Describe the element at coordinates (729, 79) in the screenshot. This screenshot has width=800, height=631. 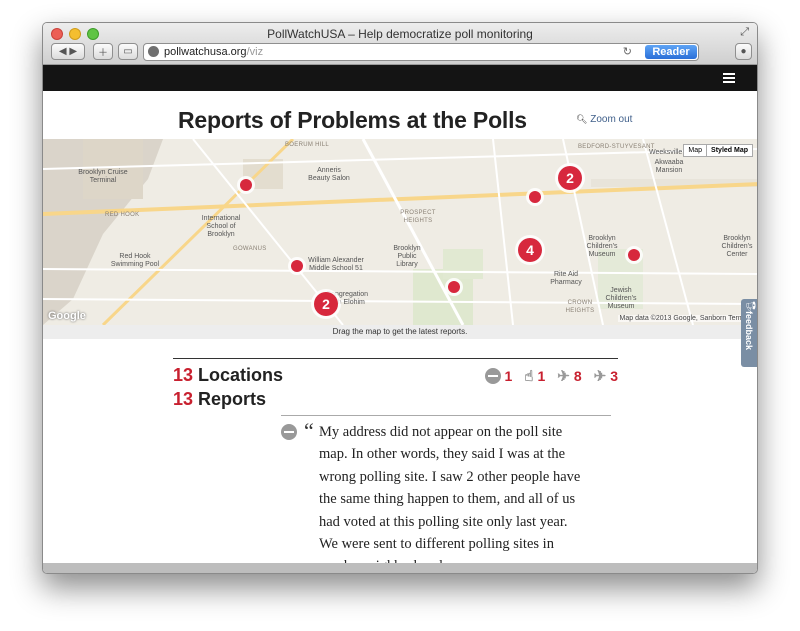
I see `menu-icon` at that location.